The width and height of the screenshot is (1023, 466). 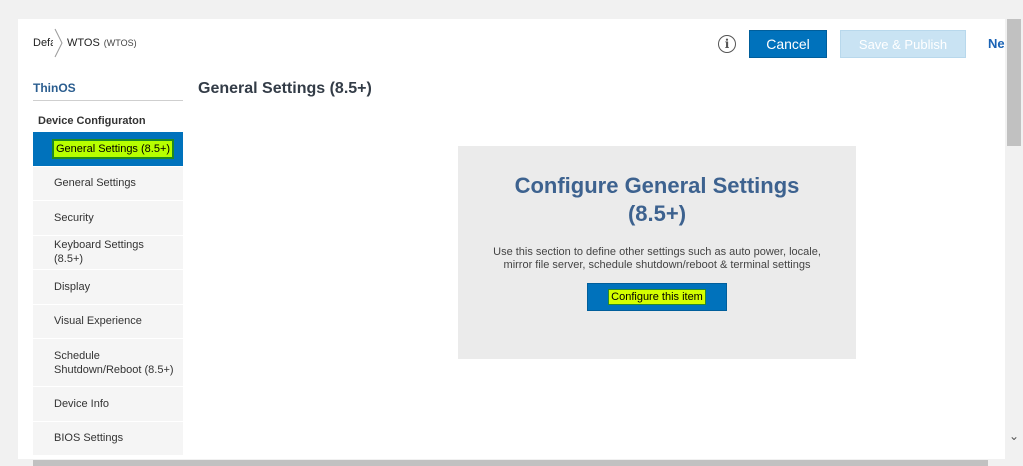 I want to click on breadcrumb-item-current: WTOS, so click(x=83, y=43).